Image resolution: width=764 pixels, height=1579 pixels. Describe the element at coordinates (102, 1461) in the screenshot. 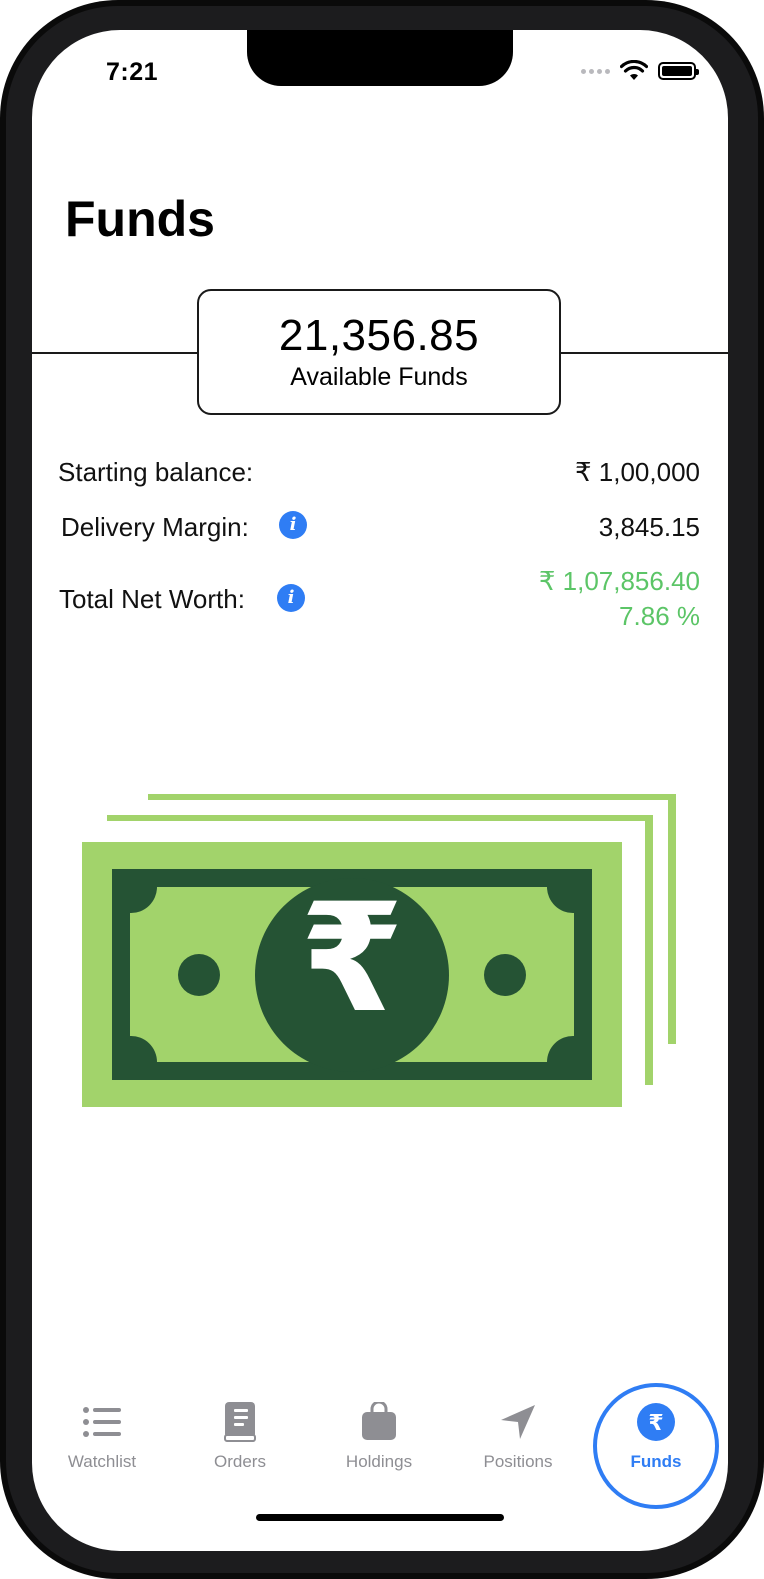

I see `tab-label: Watchlist` at that location.